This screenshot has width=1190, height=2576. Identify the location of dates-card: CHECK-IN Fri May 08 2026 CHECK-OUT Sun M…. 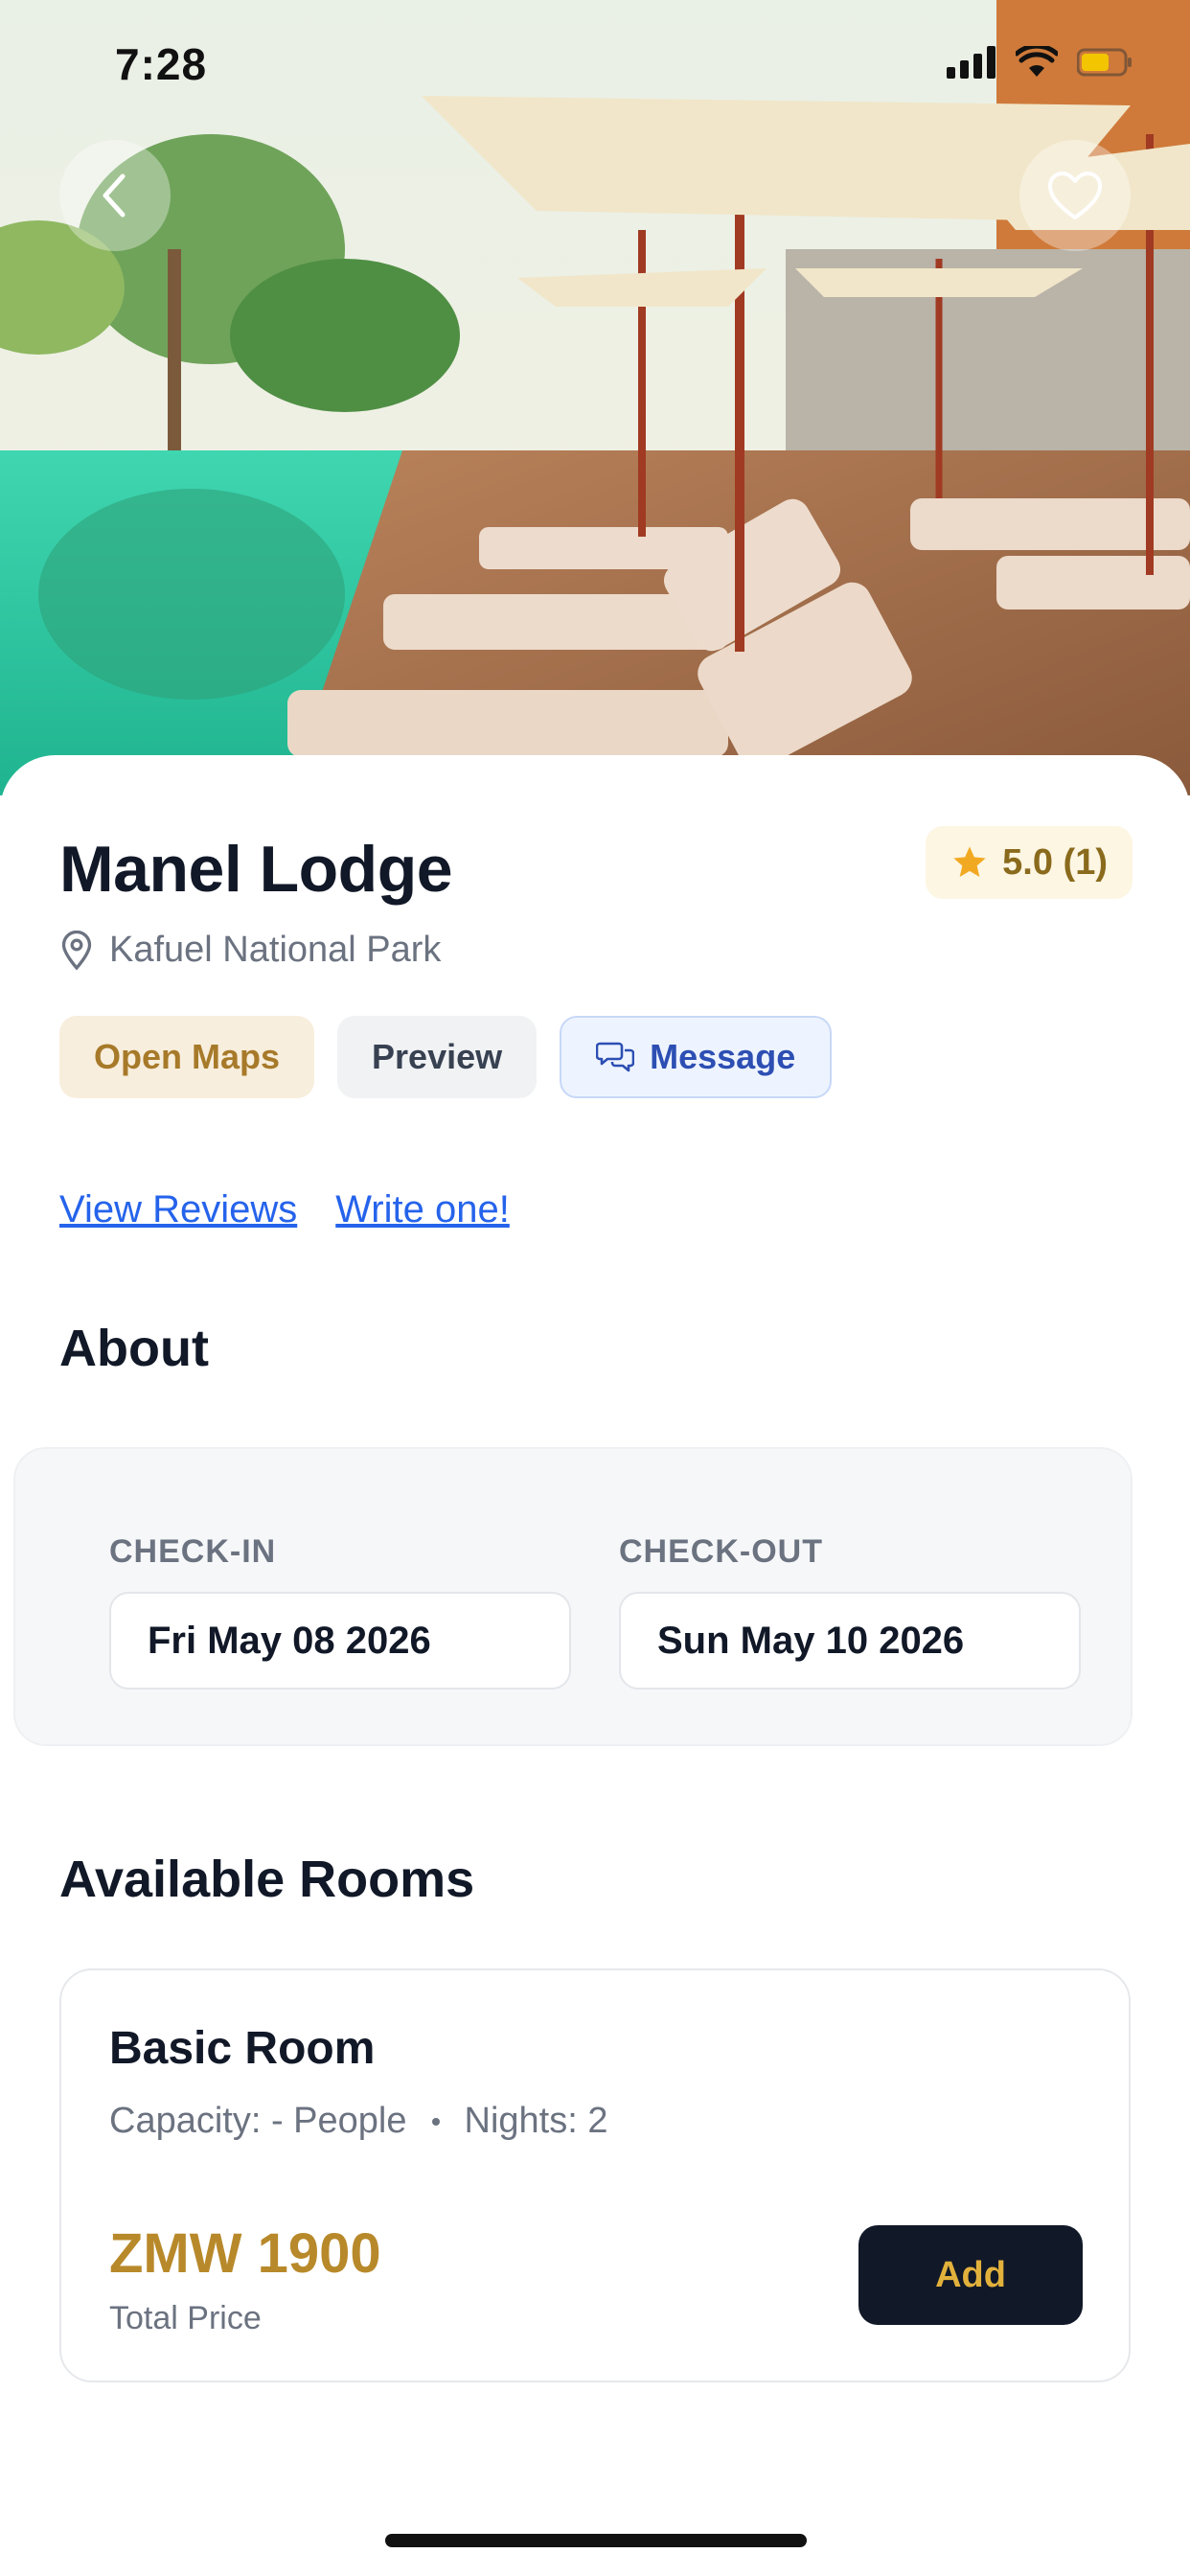
(573, 1596).